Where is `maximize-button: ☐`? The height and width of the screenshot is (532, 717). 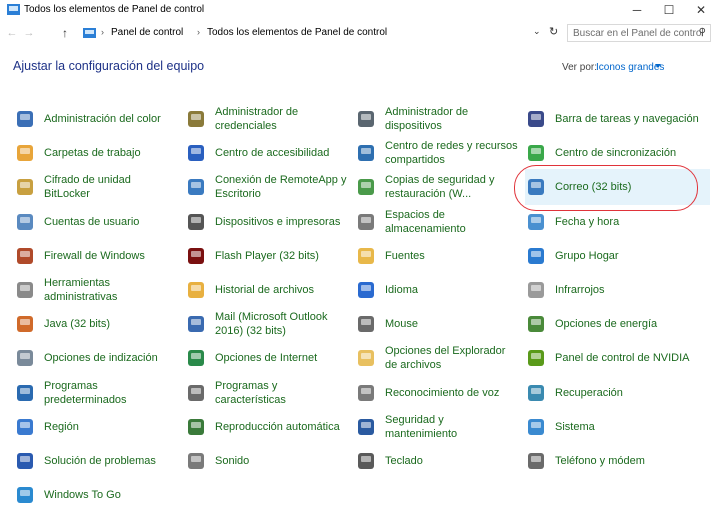
maximize-button: ☐ is located at coordinates (669, 10).